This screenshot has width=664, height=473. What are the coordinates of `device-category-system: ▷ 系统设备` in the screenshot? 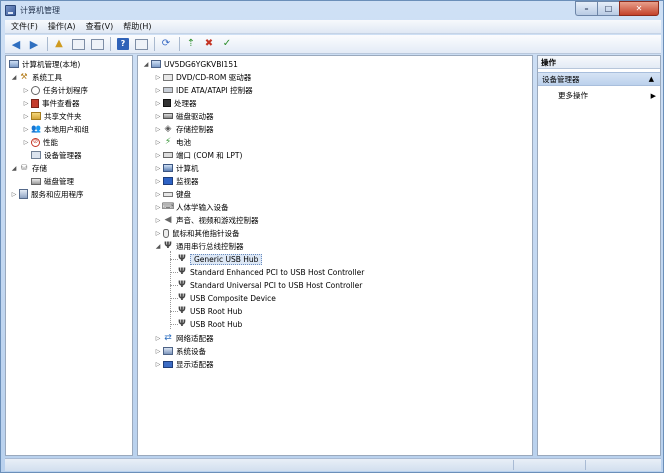 It's located at (180, 351).